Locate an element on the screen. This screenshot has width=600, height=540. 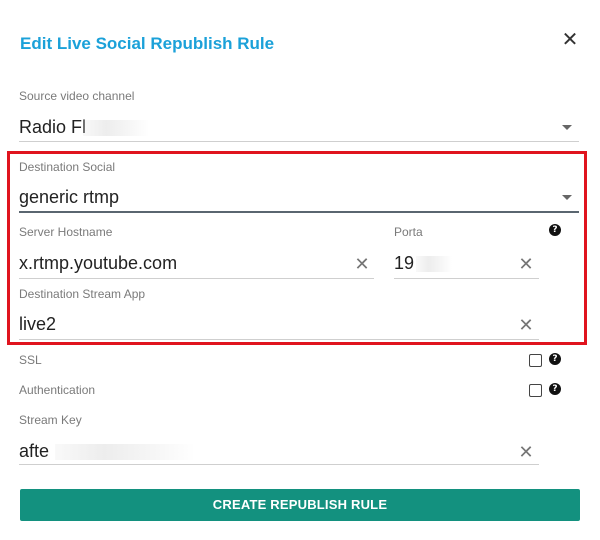
server-hostname-label: Server Hostname is located at coordinates (66, 232).